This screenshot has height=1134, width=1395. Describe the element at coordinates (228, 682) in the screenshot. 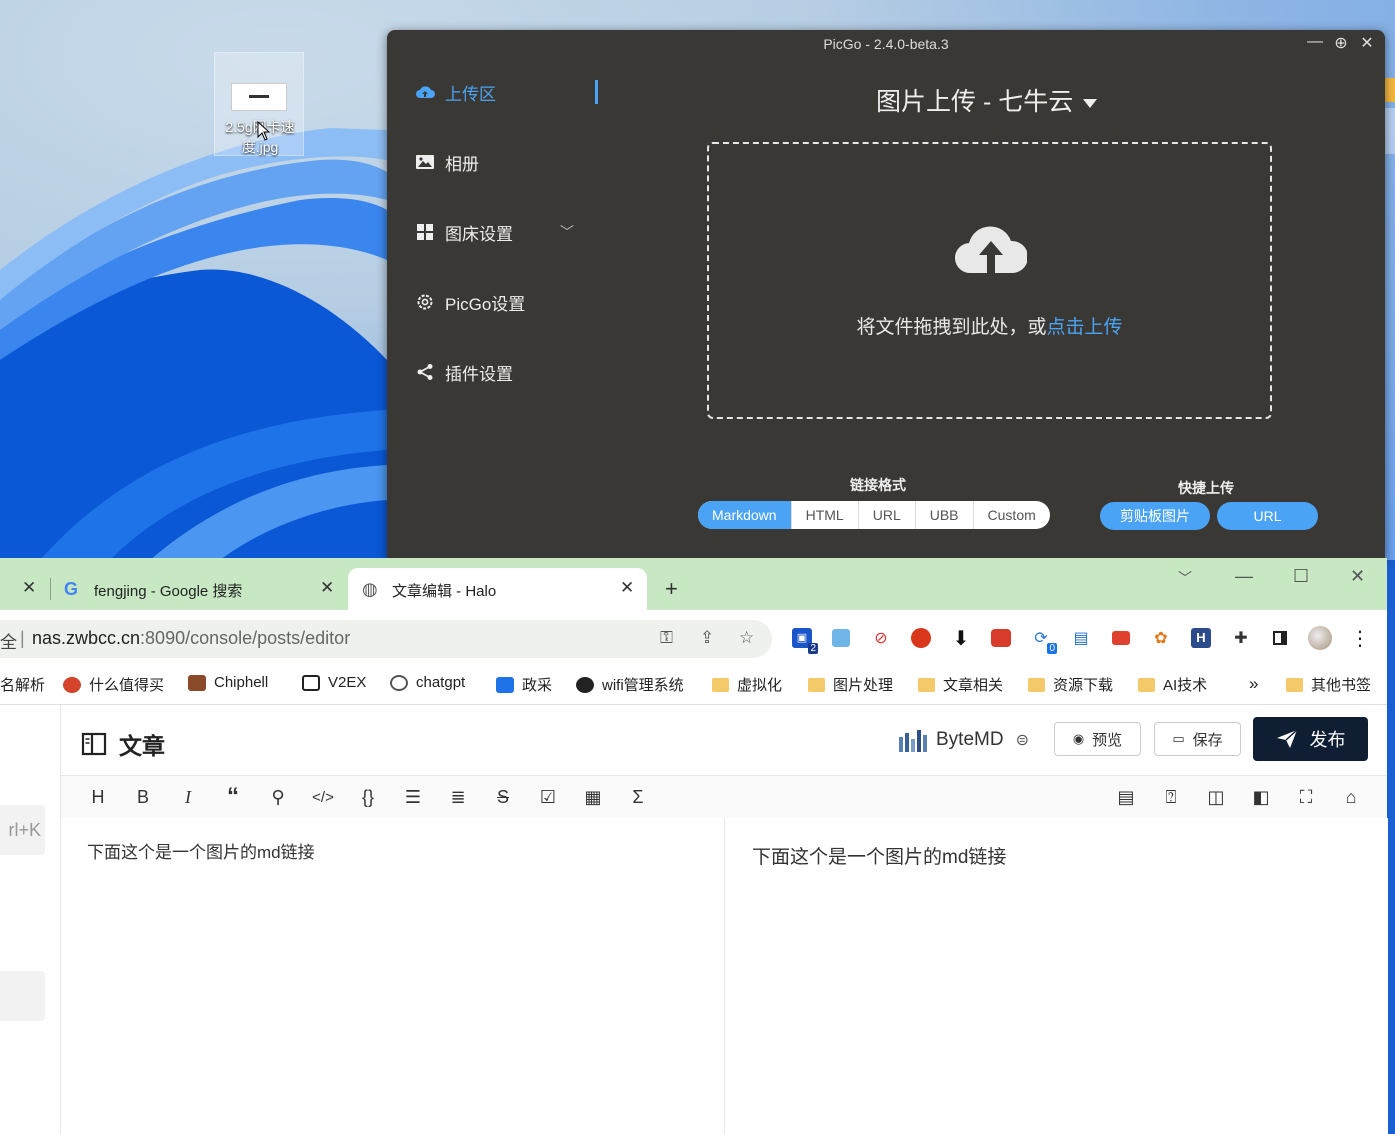

I see `bookmark-item: Chiphell` at that location.